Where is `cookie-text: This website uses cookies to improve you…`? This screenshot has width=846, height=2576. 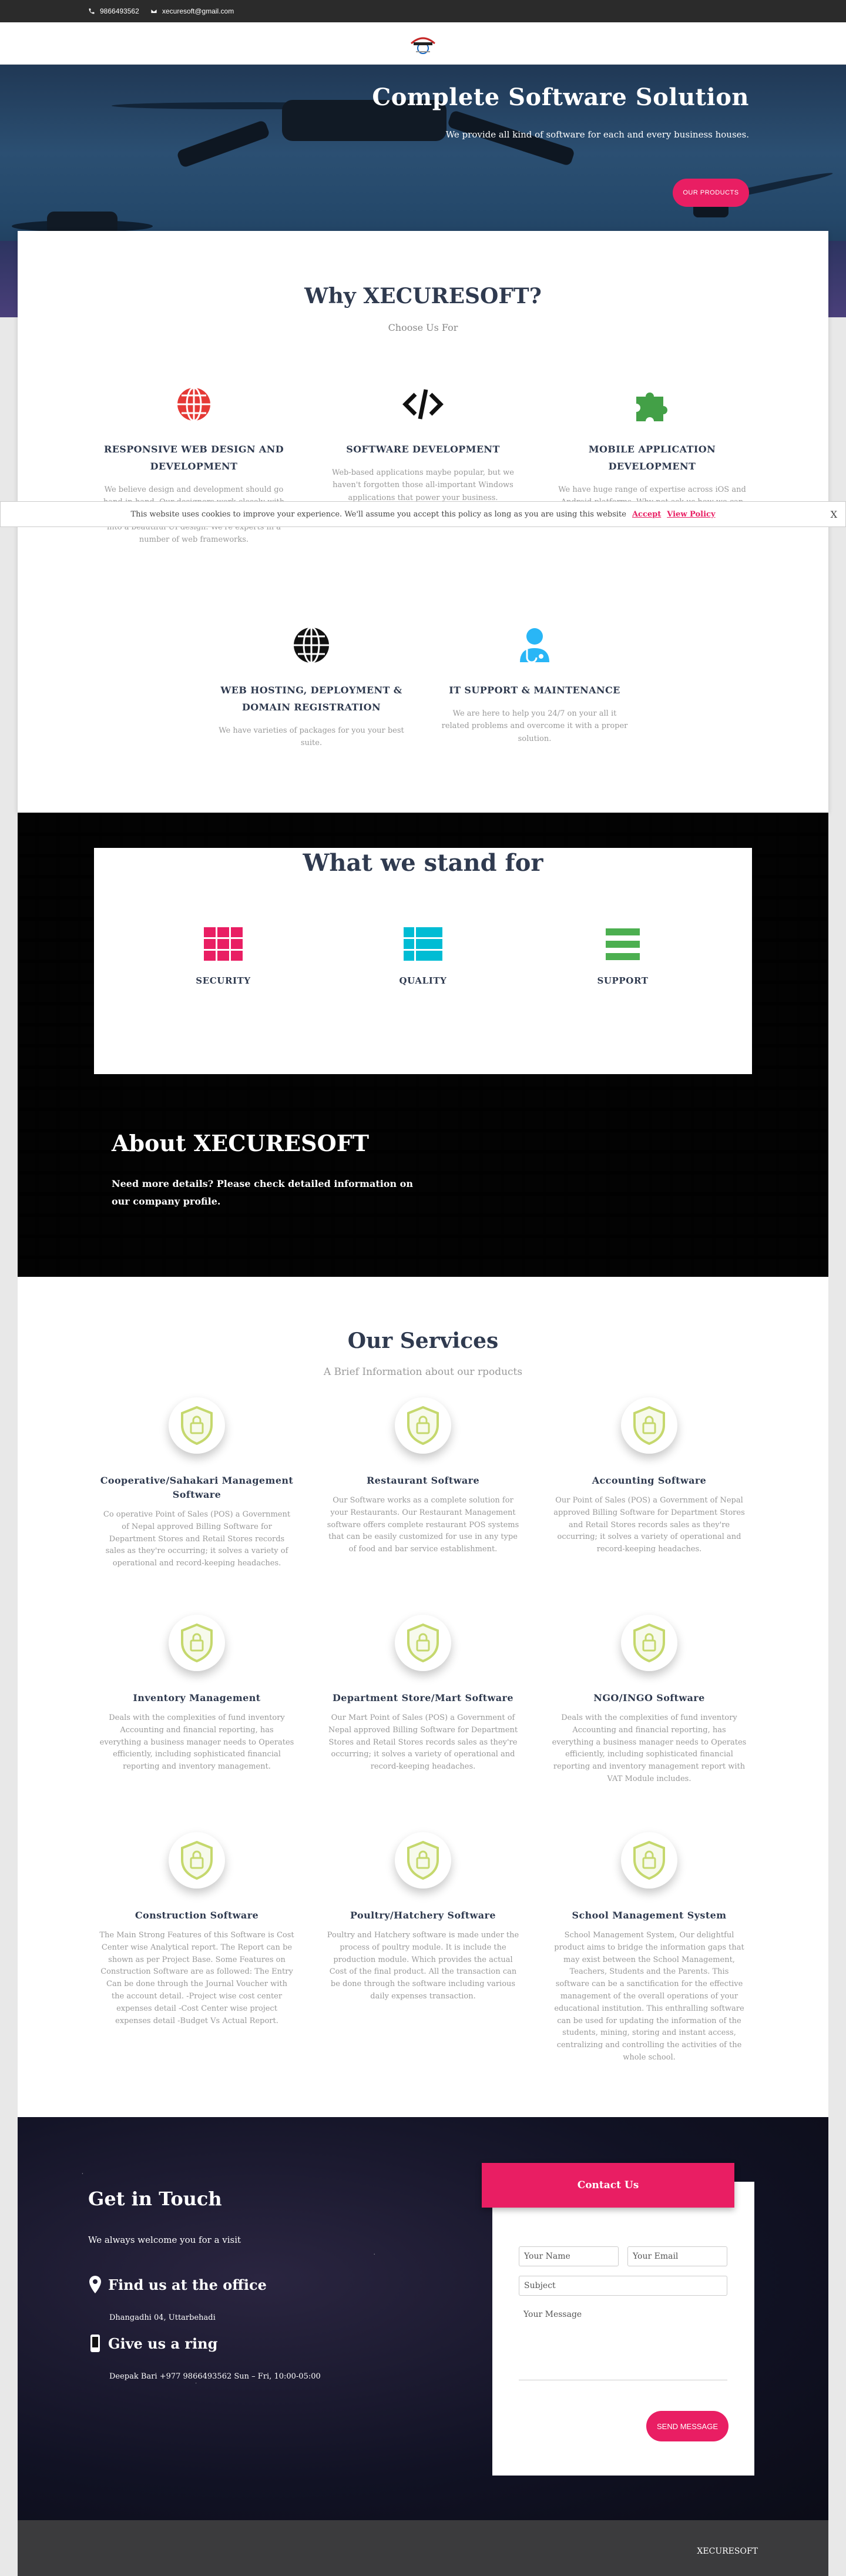 cookie-text: This website uses cookies to improve you… is located at coordinates (378, 514).